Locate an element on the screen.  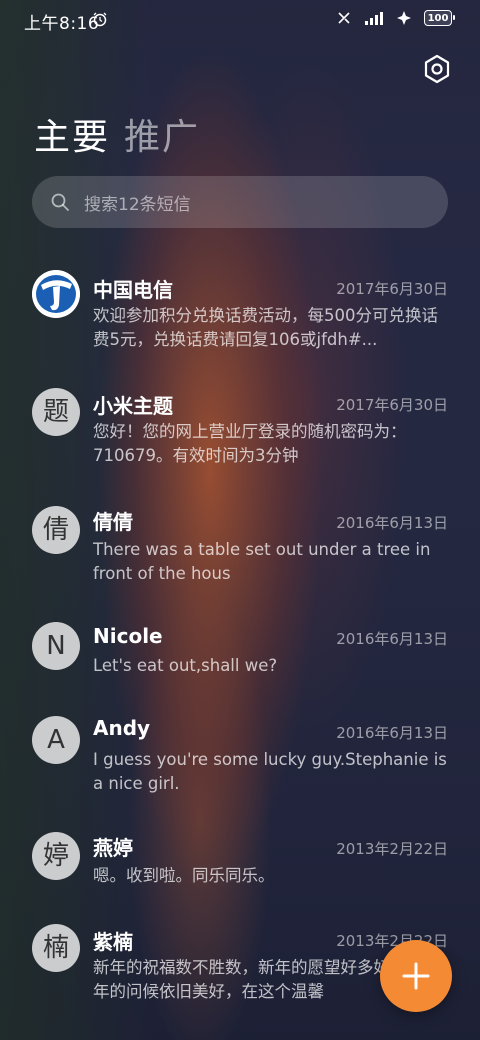
status-time: 上午8:16 is located at coordinates (62, 24).